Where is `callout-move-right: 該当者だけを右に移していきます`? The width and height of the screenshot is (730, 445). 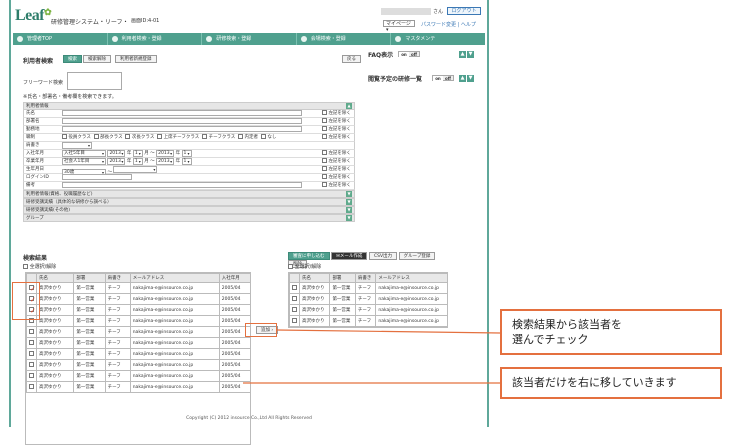
callout-move-right: 該当者だけを右に移していきます is located at coordinates (611, 383).